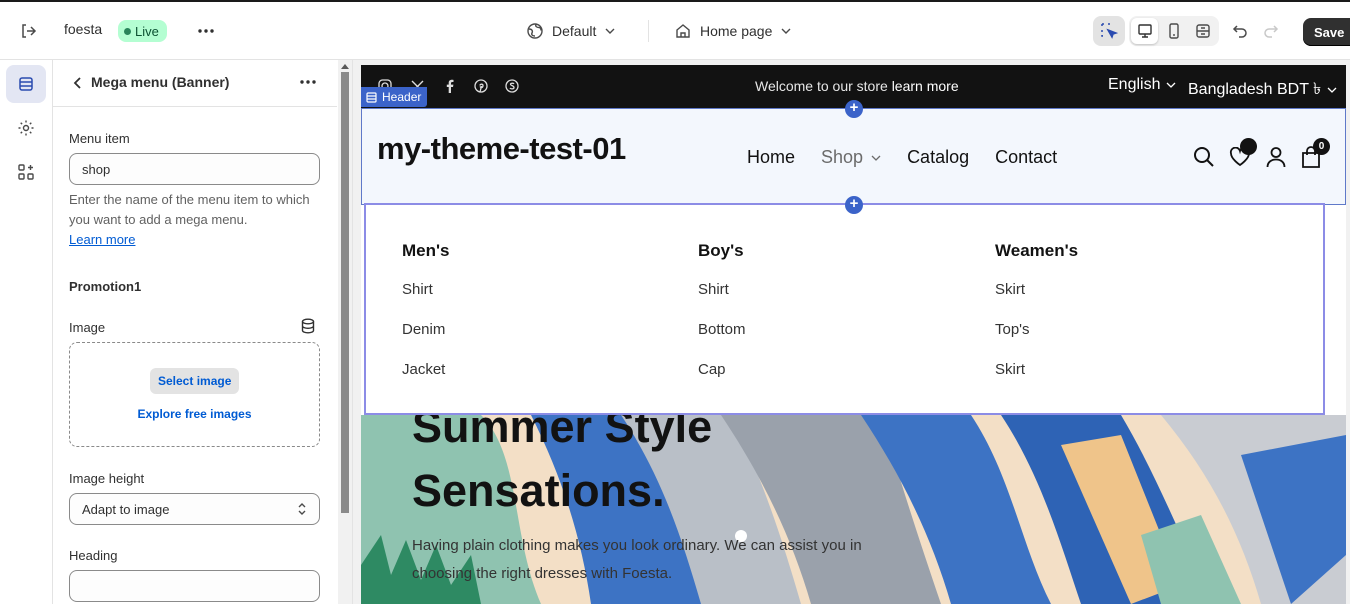 The height and width of the screenshot is (604, 1350). I want to click on desktop-view-button, so click(1145, 31).